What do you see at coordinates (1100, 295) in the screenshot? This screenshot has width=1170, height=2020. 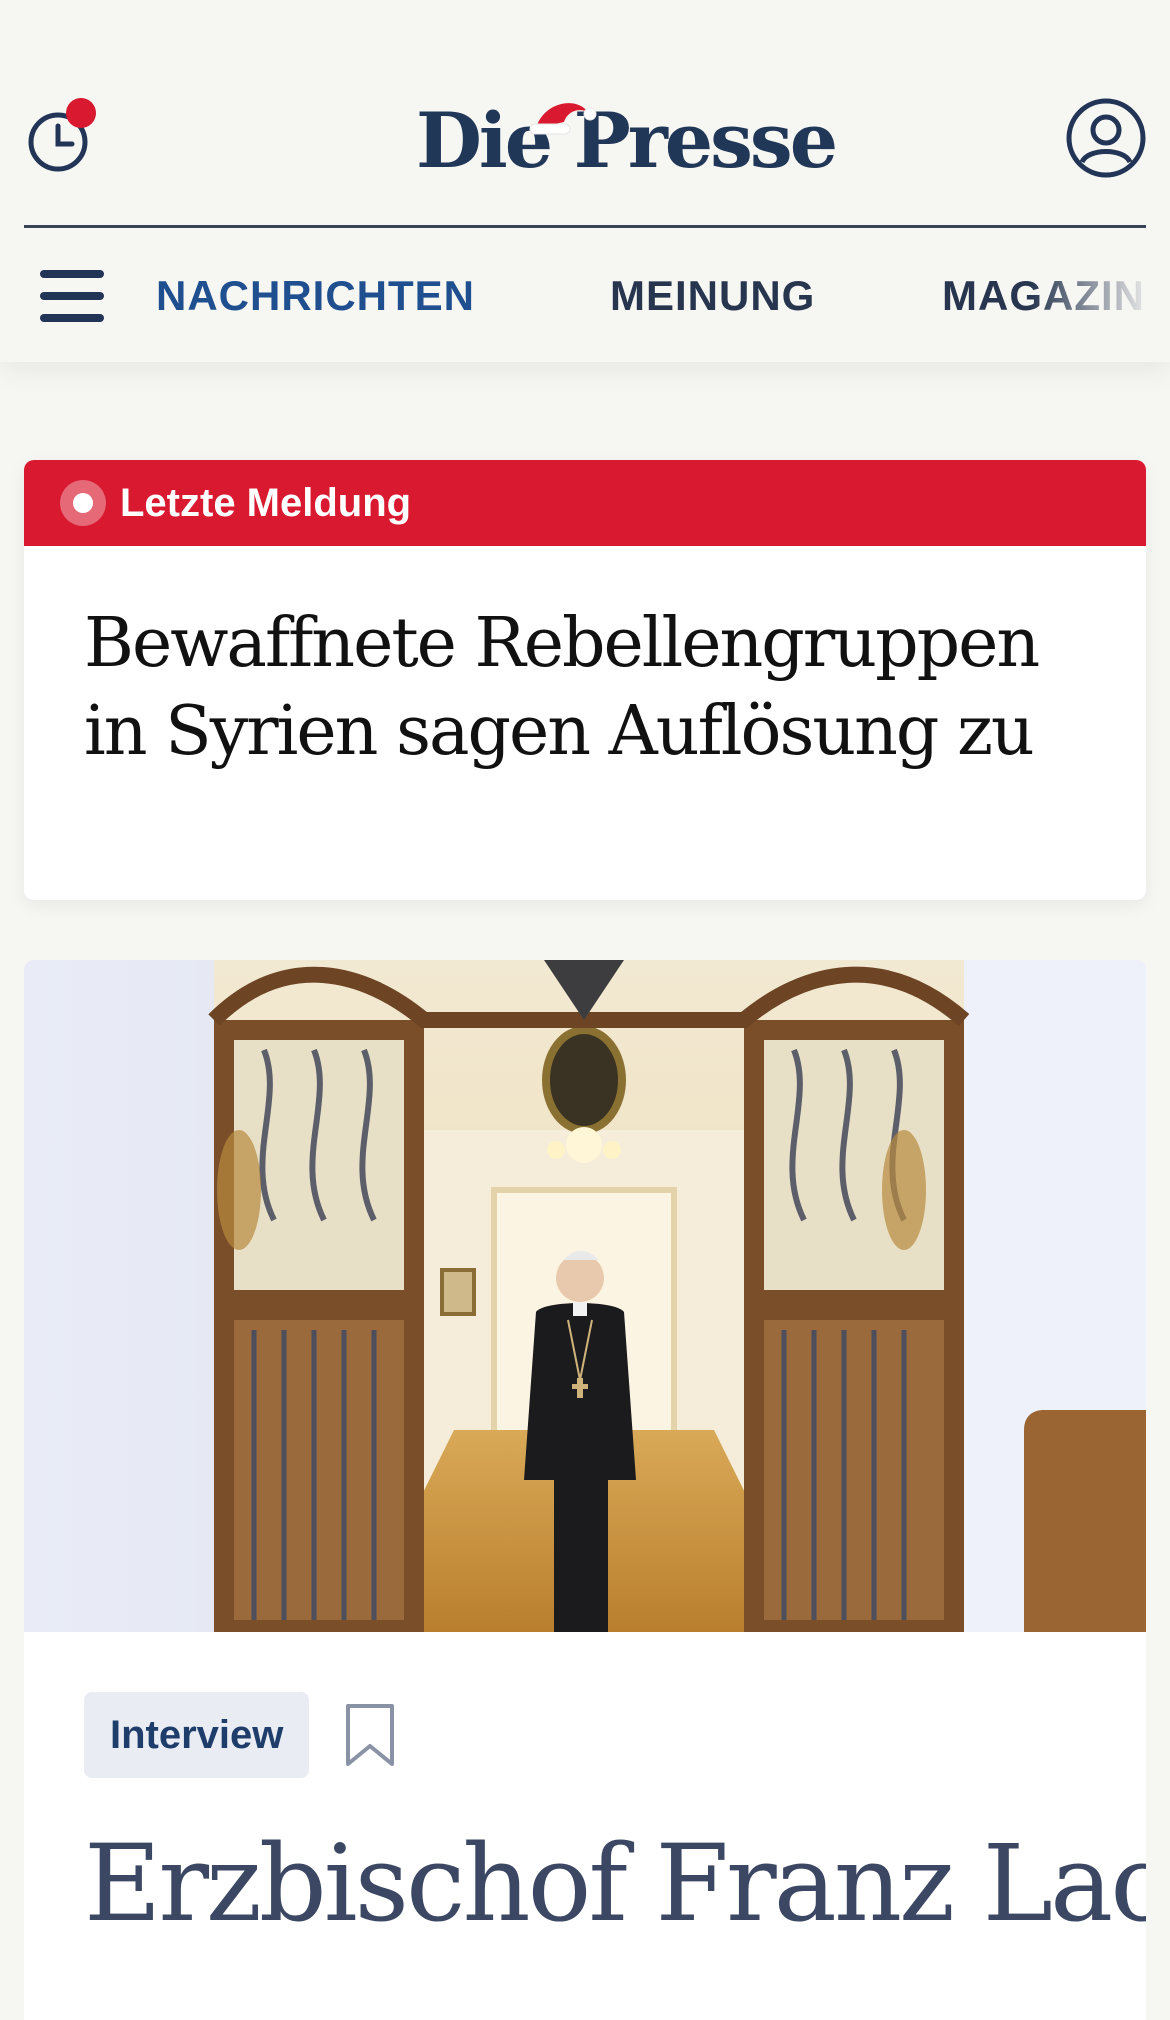 I see `nav-fade-overlay` at bounding box center [1100, 295].